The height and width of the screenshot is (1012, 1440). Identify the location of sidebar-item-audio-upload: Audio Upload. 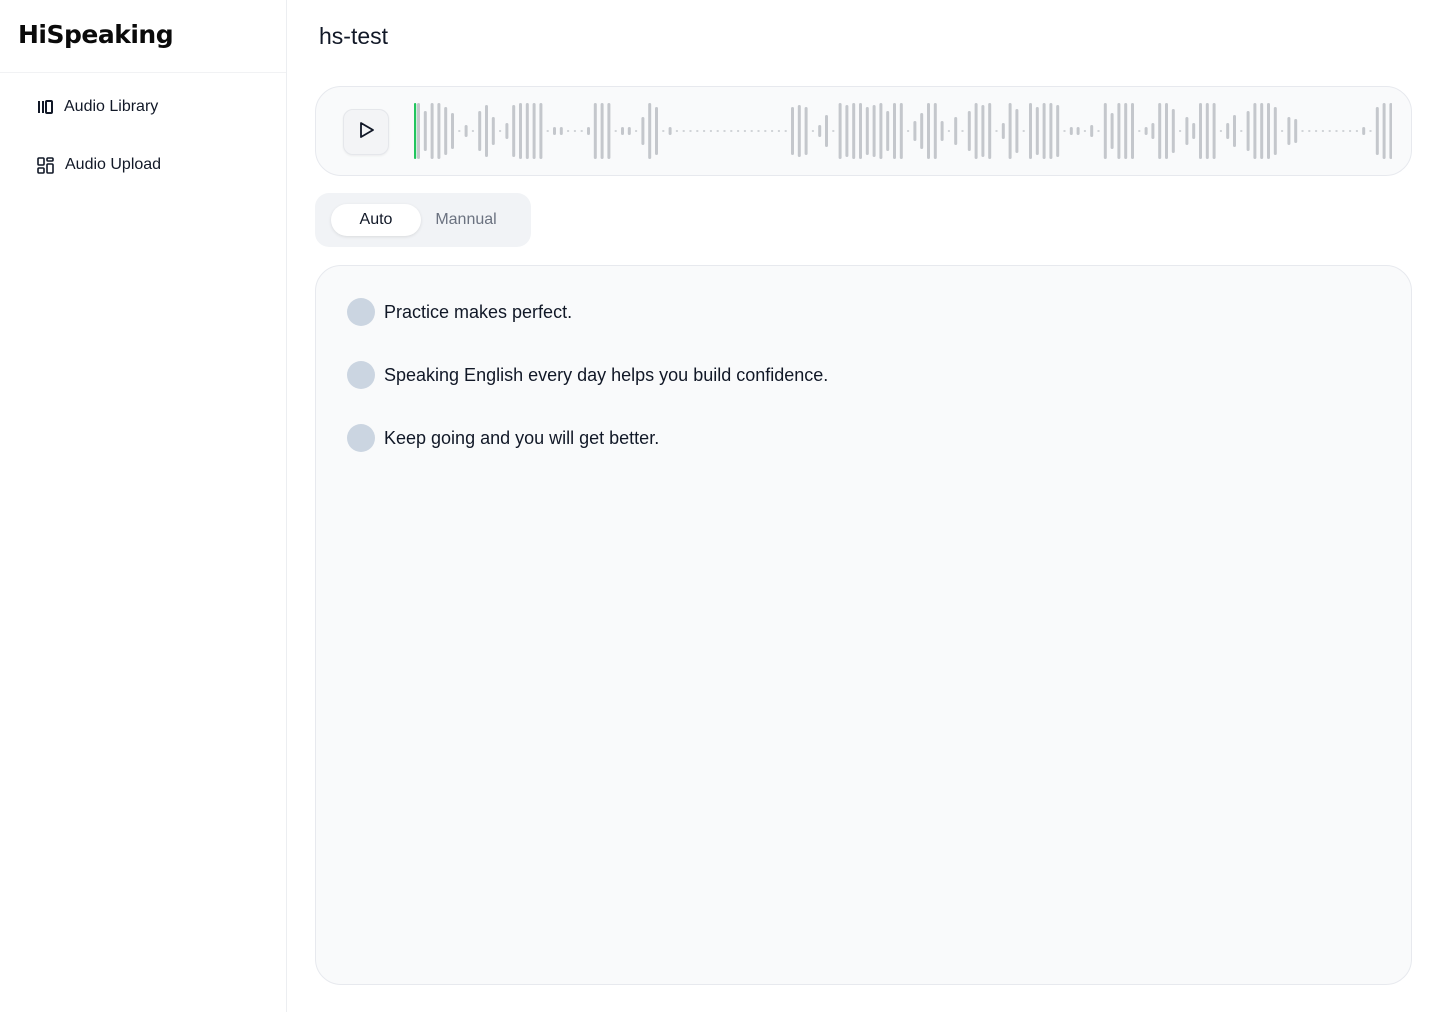
(143, 165).